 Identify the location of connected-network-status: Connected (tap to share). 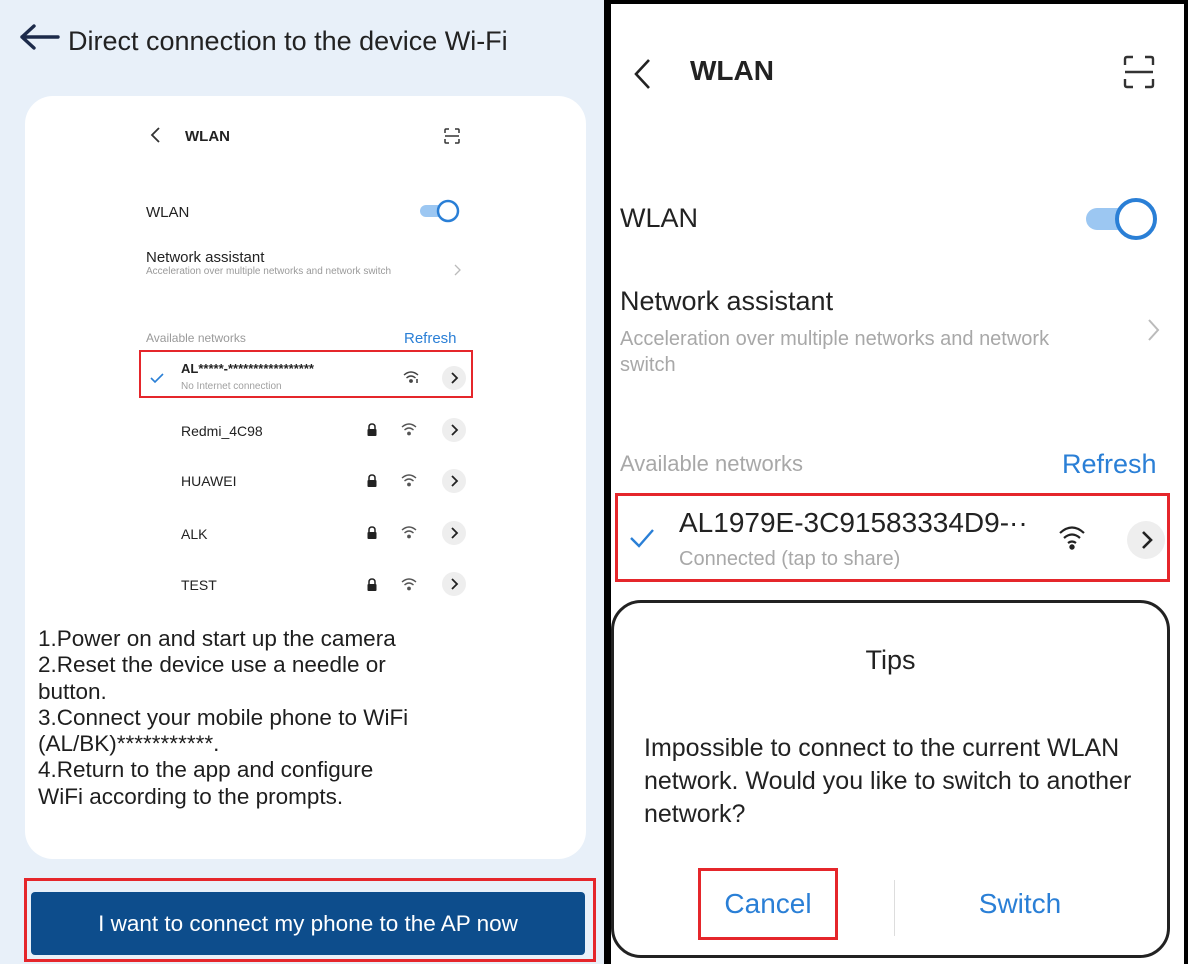
(790, 559).